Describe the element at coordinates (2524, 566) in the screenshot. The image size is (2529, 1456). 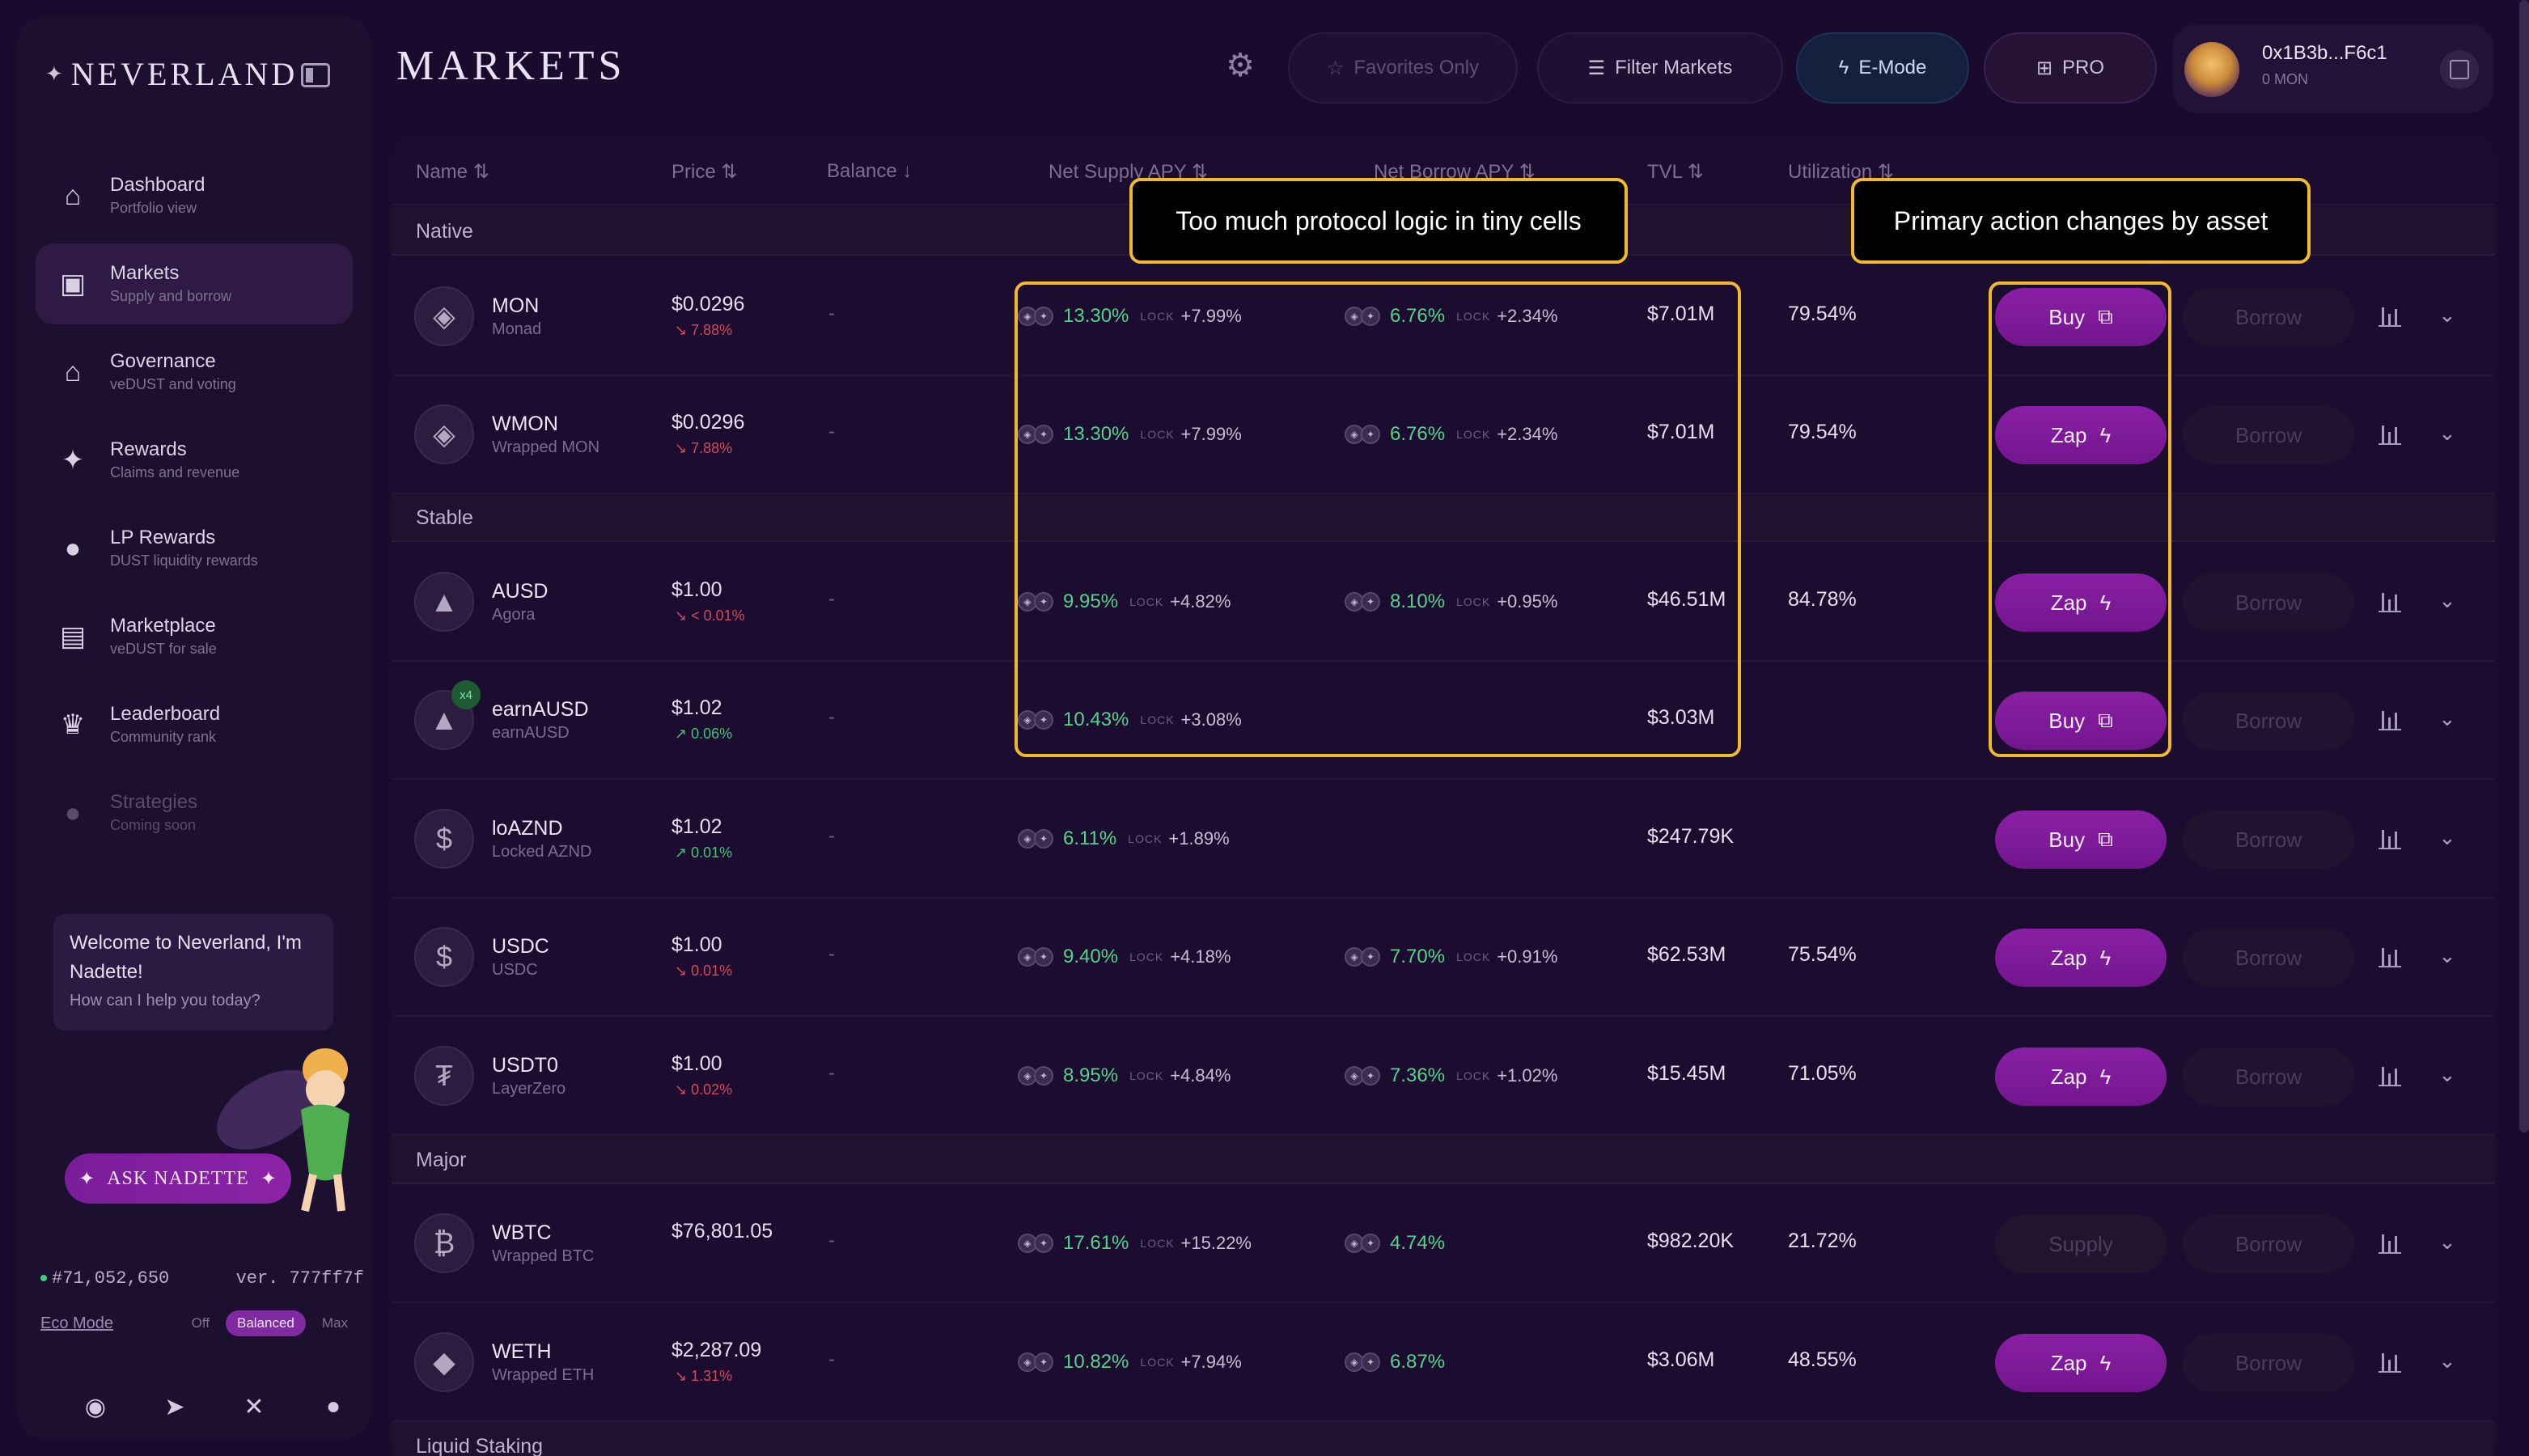
I see `scrollbar` at that location.